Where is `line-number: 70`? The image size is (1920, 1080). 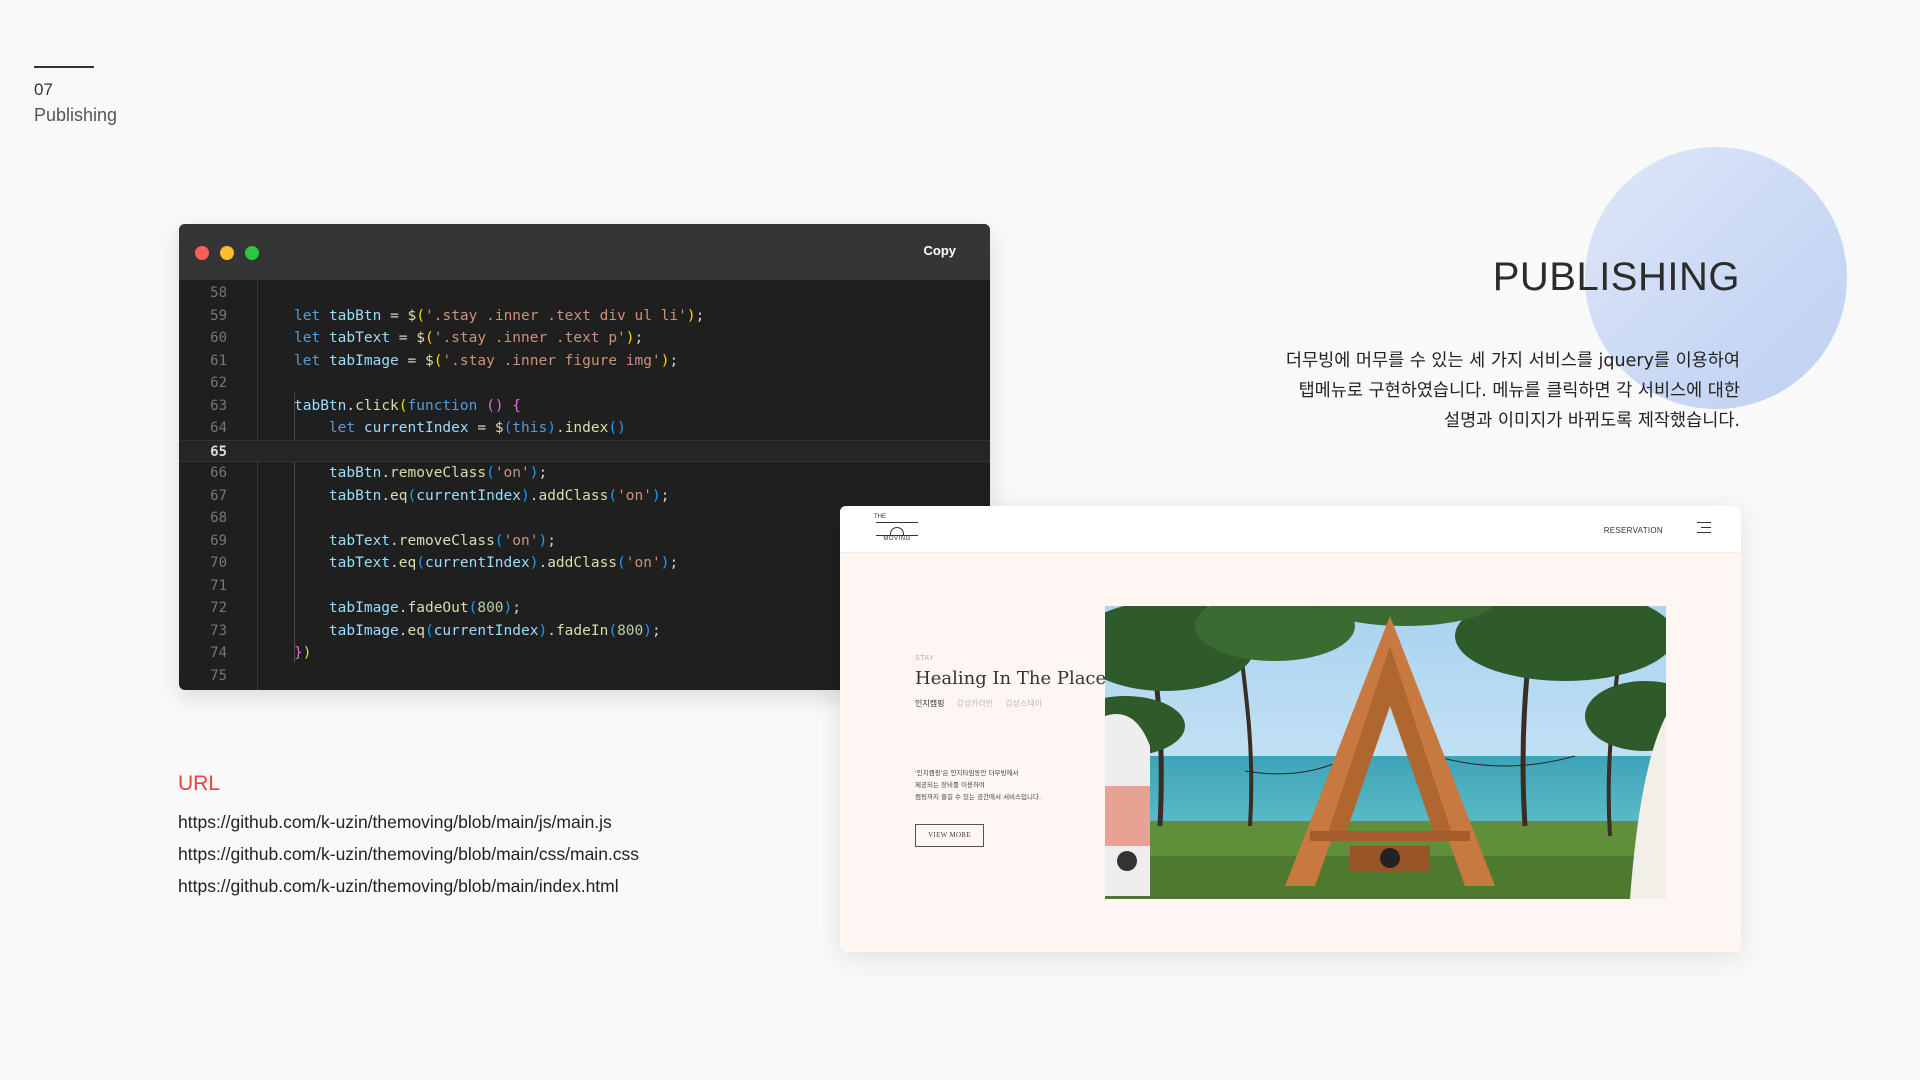 line-number: 70 is located at coordinates (218, 563).